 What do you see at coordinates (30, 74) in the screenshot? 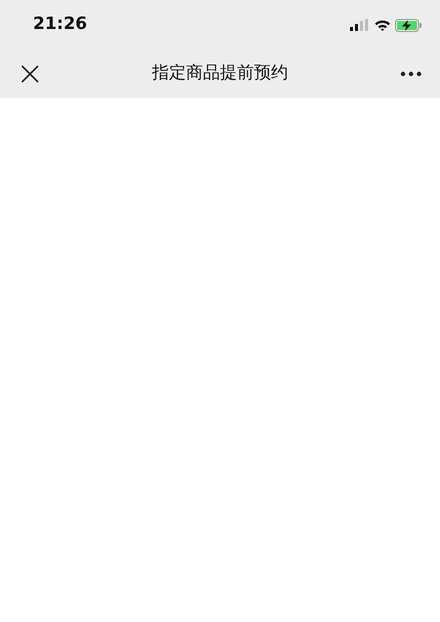
I see `close-button` at bounding box center [30, 74].